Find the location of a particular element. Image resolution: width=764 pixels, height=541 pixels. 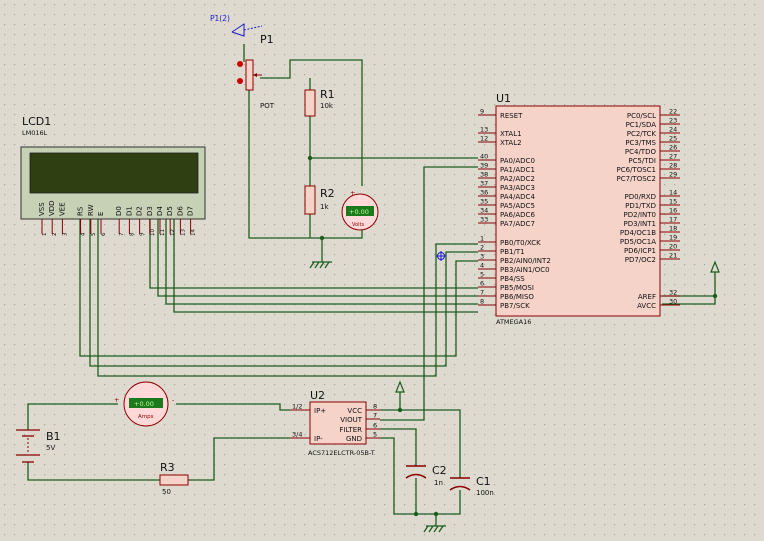

lcd-pin-number: 5 is located at coordinates (94, 234).